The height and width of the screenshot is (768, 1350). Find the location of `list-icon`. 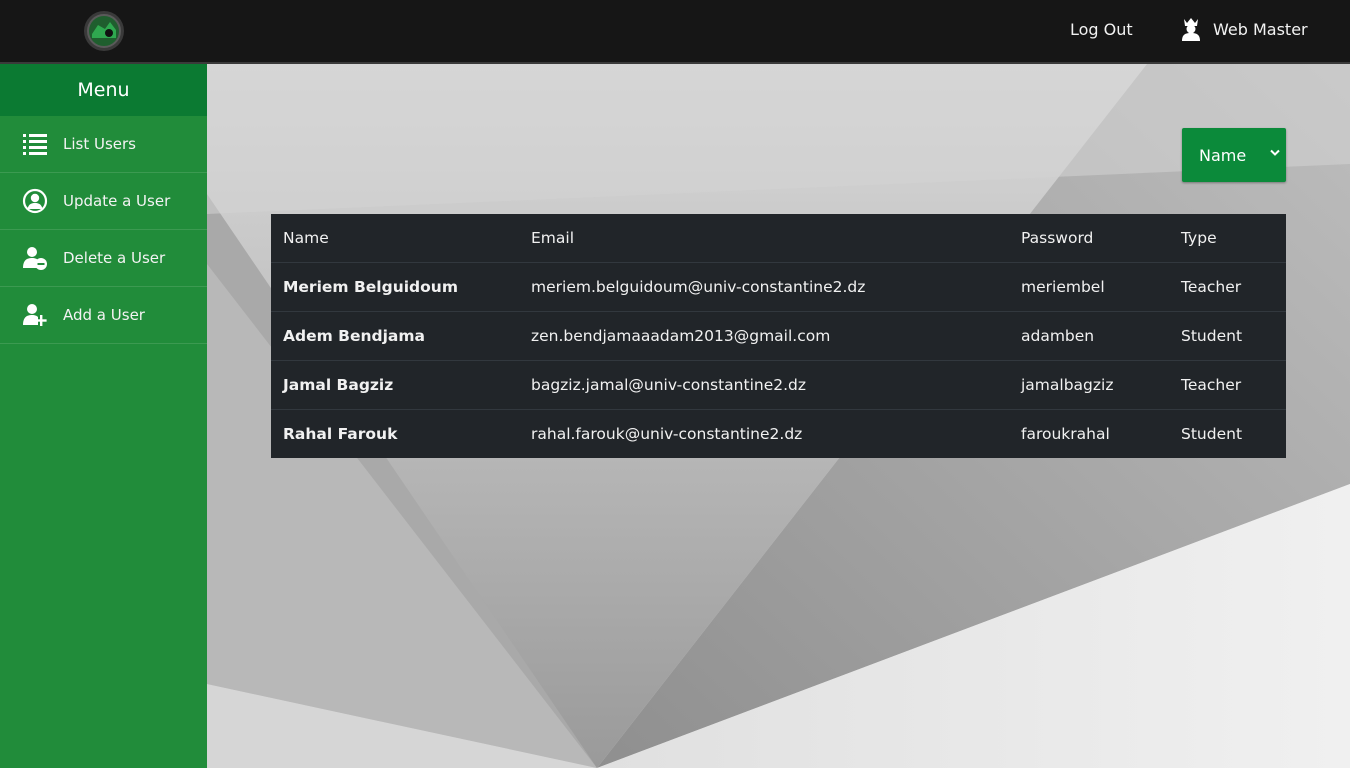

list-icon is located at coordinates (35, 144).